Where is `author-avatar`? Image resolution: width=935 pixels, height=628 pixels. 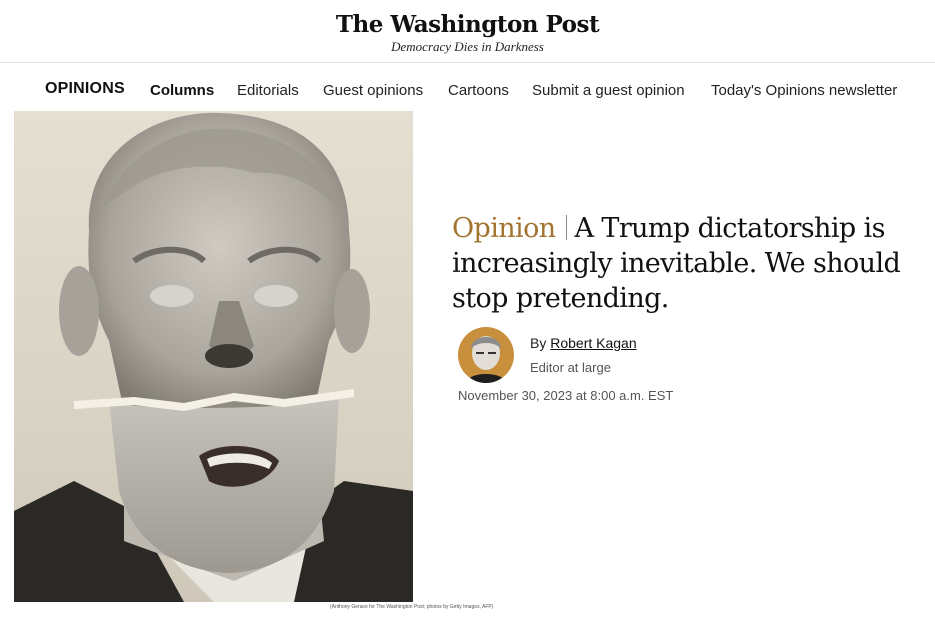
author-avatar is located at coordinates (486, 355).